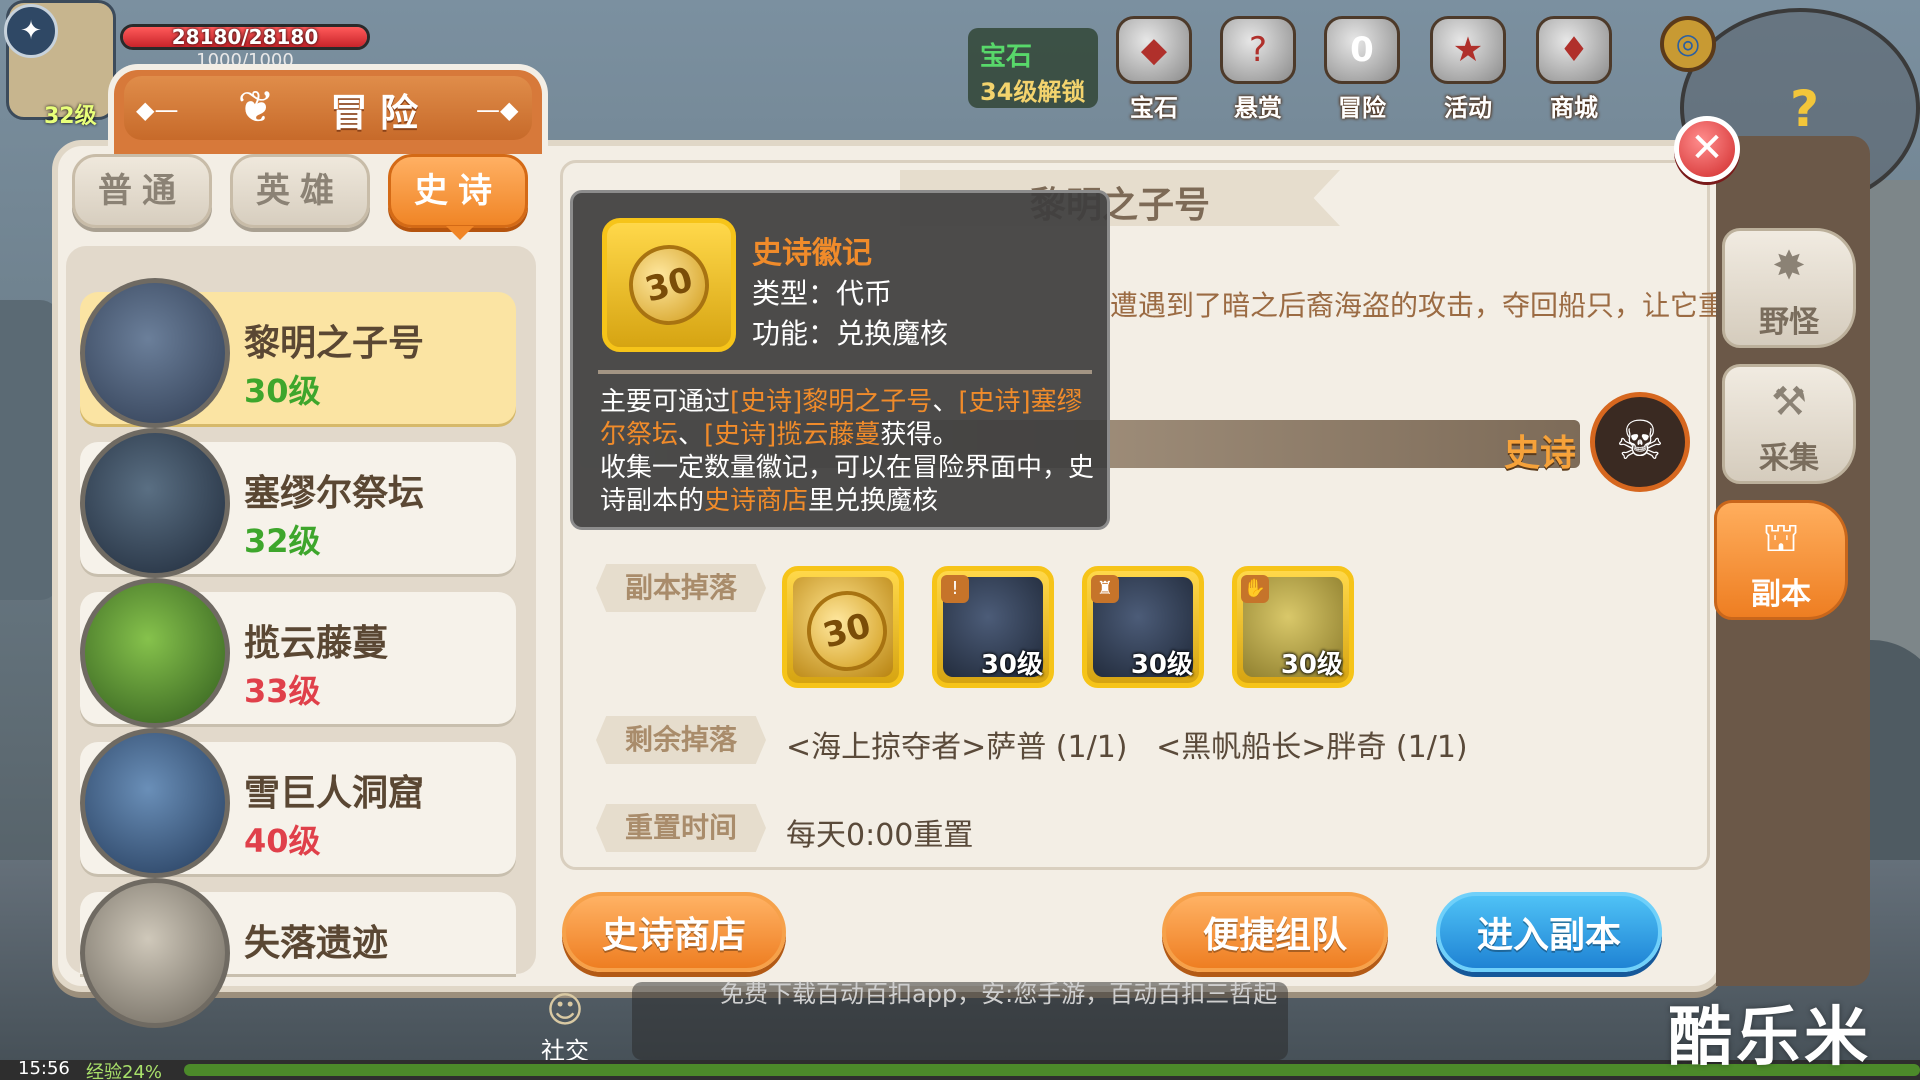 The image size is (1920, 1080). I want to click on dungeon-name: 雪巨人洞窟, so click(334, 793).